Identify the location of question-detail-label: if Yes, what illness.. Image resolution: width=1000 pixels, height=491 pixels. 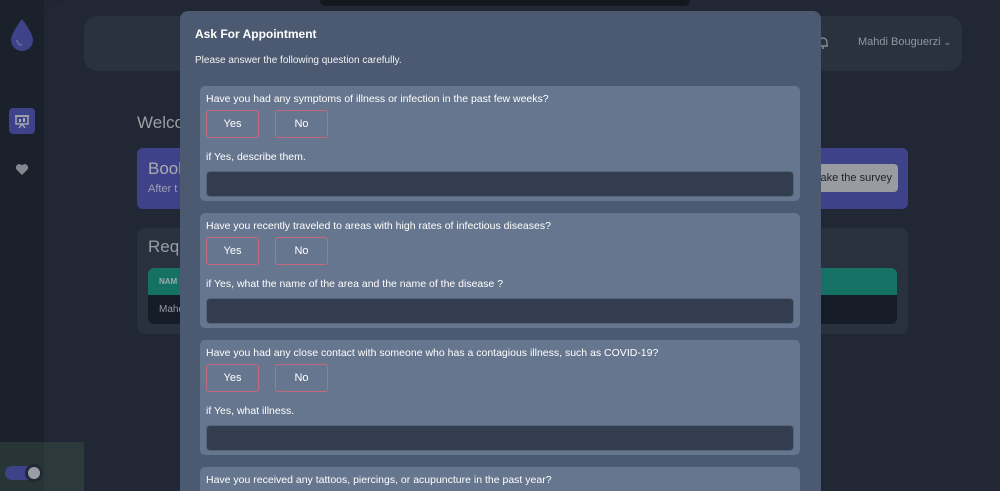
(250, 411).